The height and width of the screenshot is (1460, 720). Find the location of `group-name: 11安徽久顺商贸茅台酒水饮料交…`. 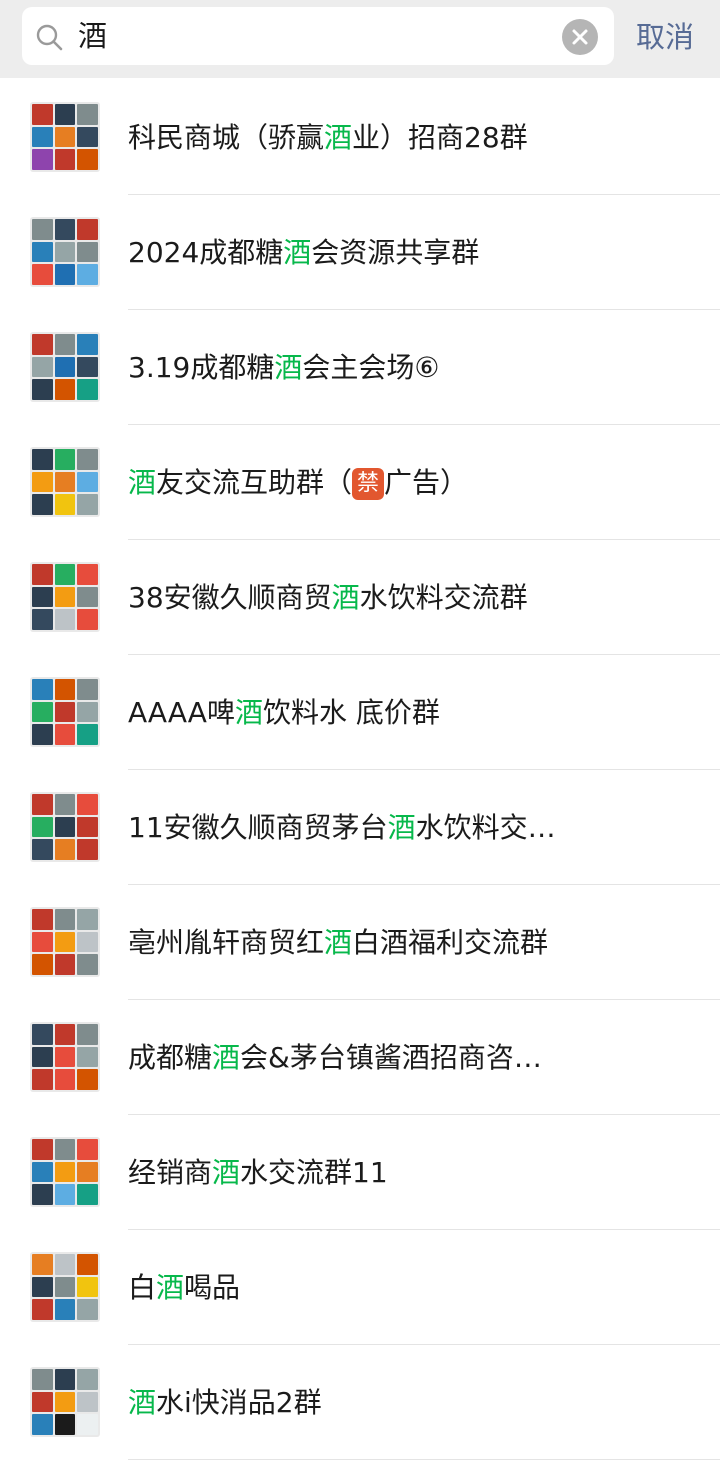

group-name: 11安徽久顺商贸茅台酒水饮料交… is located at coordinates (413, 827).